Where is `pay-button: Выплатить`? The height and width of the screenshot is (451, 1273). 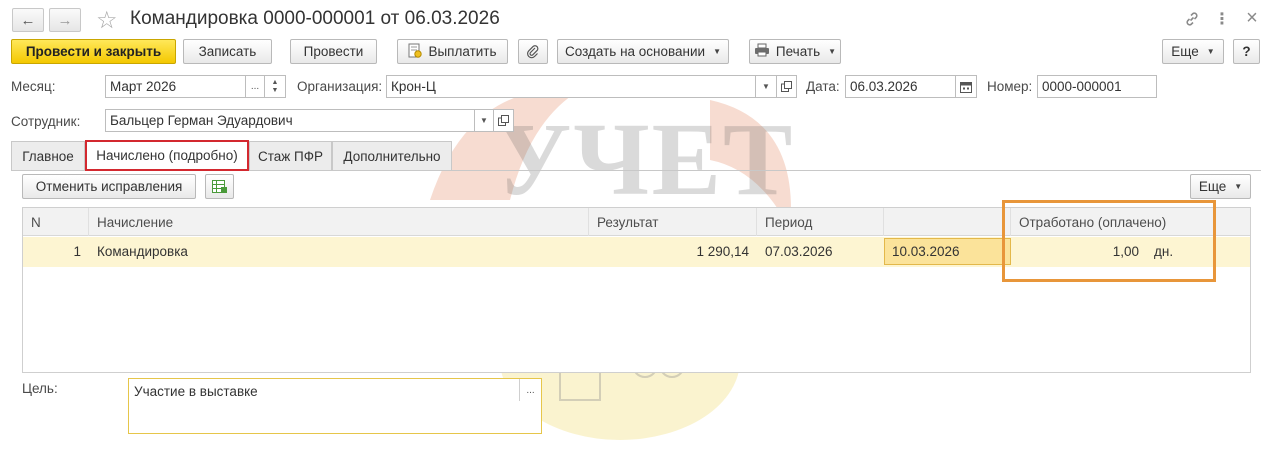
pay-button: Выплатить is located at coordinates (452, 51).